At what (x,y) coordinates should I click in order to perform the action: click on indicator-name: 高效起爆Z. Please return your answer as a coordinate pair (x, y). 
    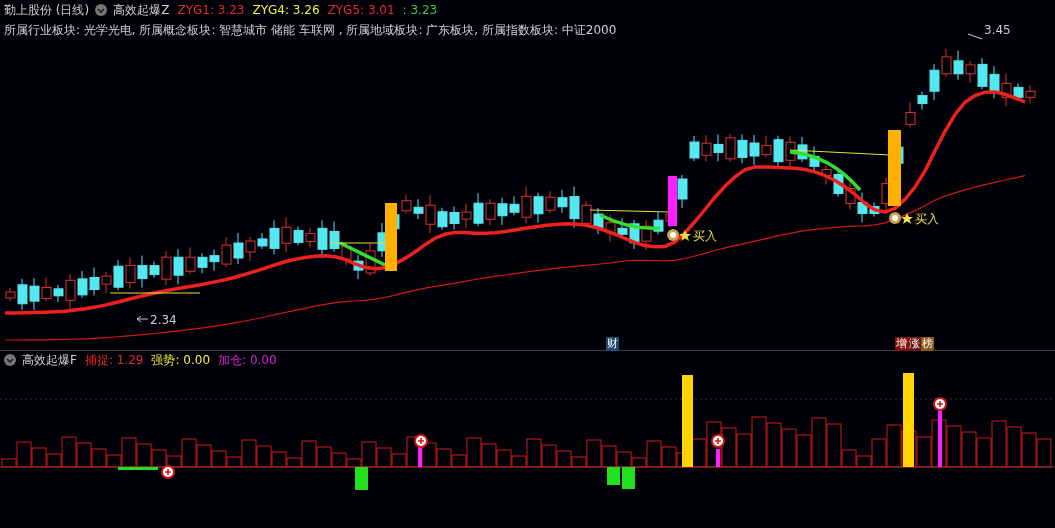
    Looking at the image, I should click on (141, 10).